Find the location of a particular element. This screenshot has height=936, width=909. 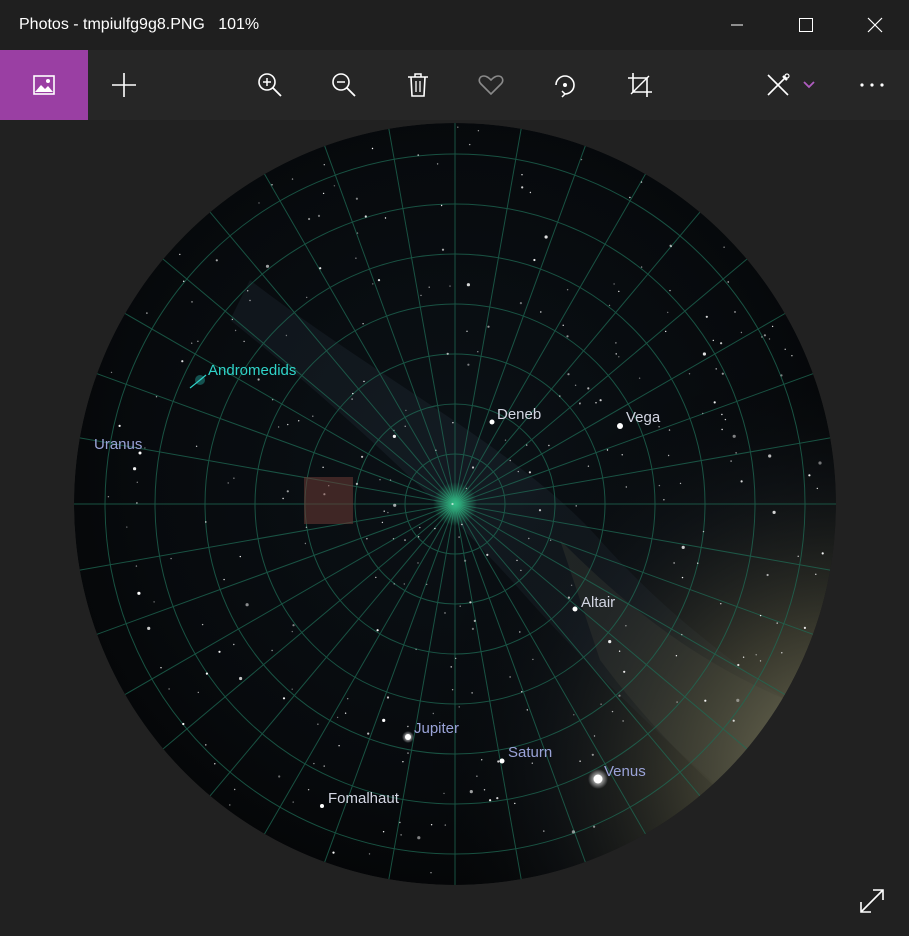

trash-icon is located at coordinates (418, 85).